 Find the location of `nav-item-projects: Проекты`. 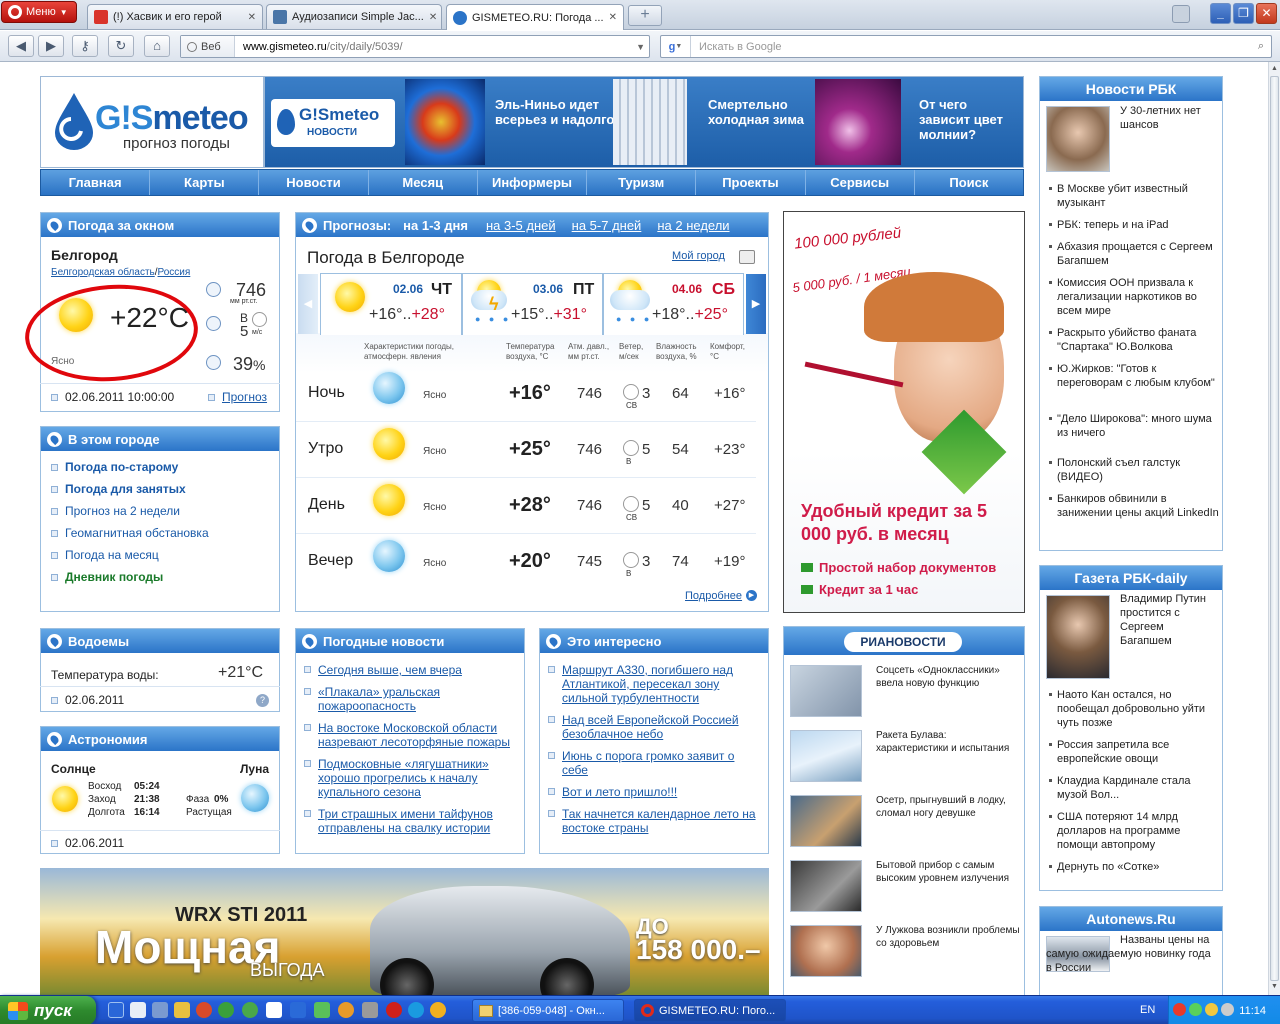

nav-item-projects: Проекты is located at coordinates (751, 182).